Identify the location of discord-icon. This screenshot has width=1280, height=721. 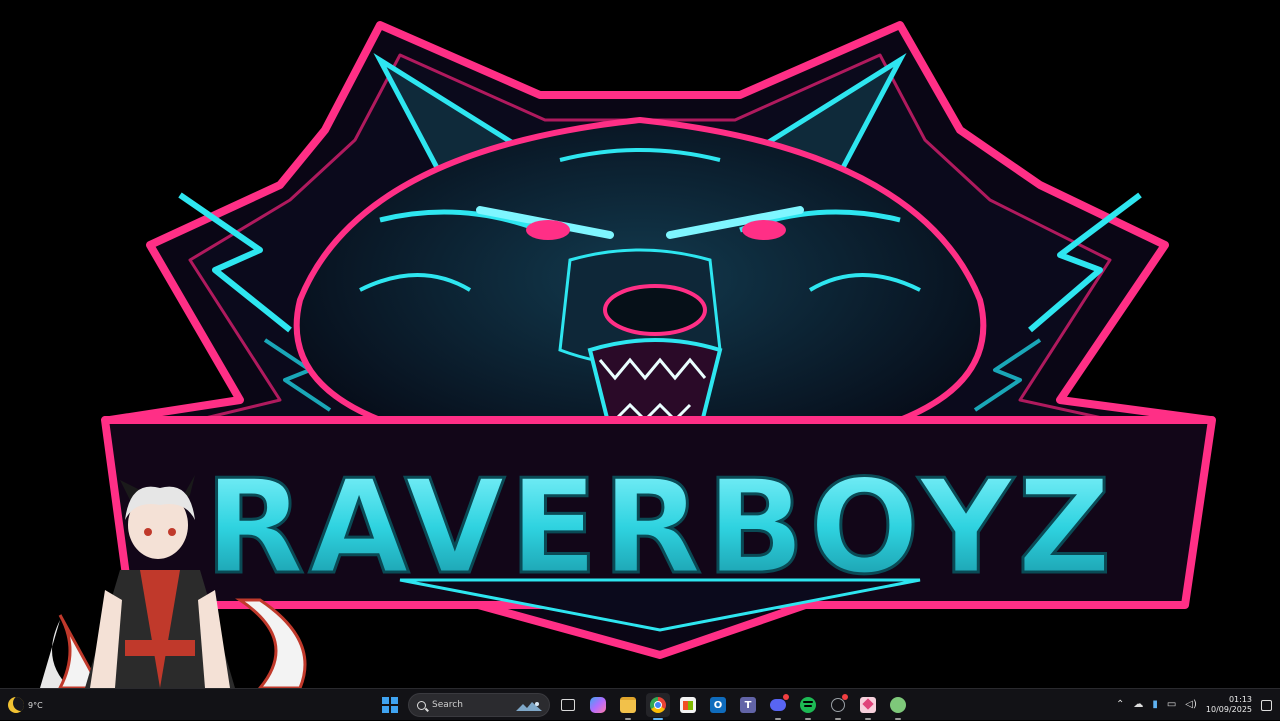
(779, 702).